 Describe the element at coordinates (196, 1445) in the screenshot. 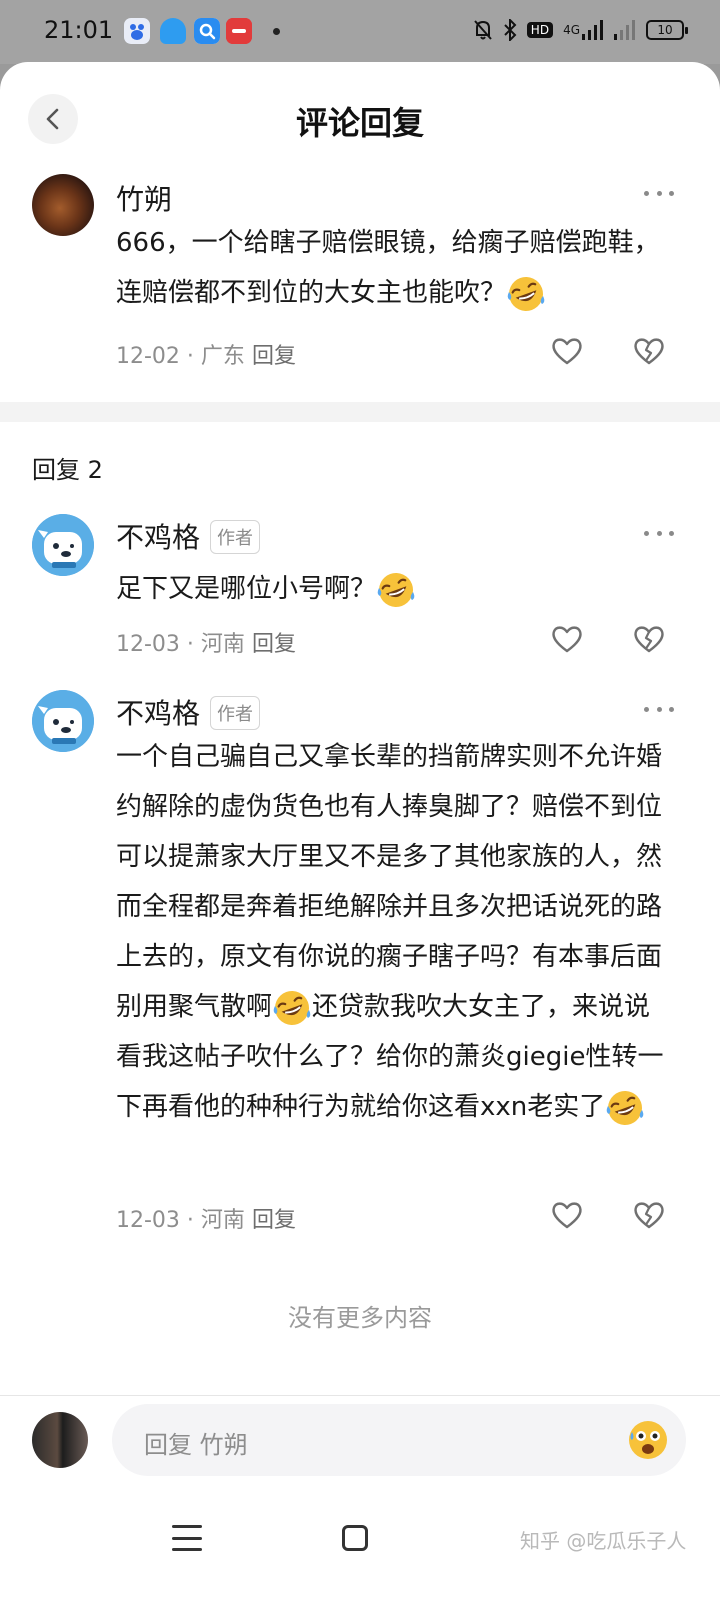

I see `reply-placeholder: 回复 竹朔` at that location.